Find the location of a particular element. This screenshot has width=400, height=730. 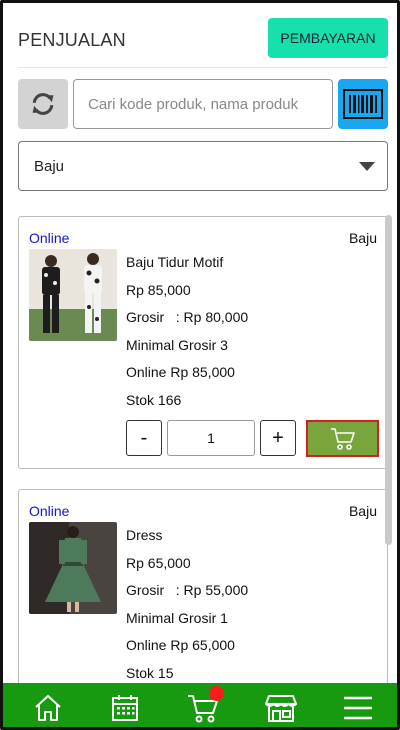

product-grosir-price: Grosir : Rp 55,000 is located at coordinates (187, 590).